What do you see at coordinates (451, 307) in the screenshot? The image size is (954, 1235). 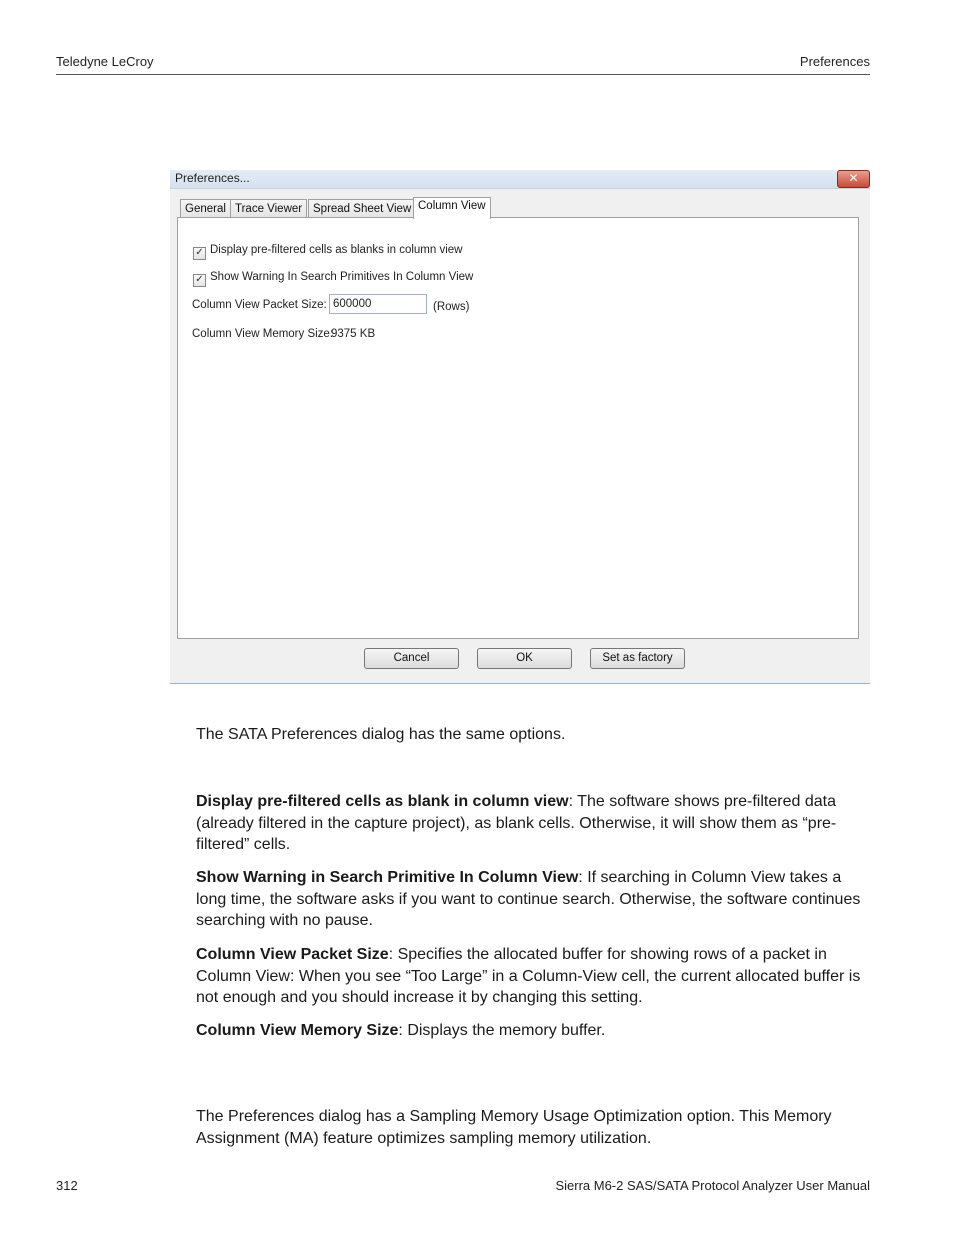 I see `packet-size-unit: (Rows)` at bounding box center [451, 307].